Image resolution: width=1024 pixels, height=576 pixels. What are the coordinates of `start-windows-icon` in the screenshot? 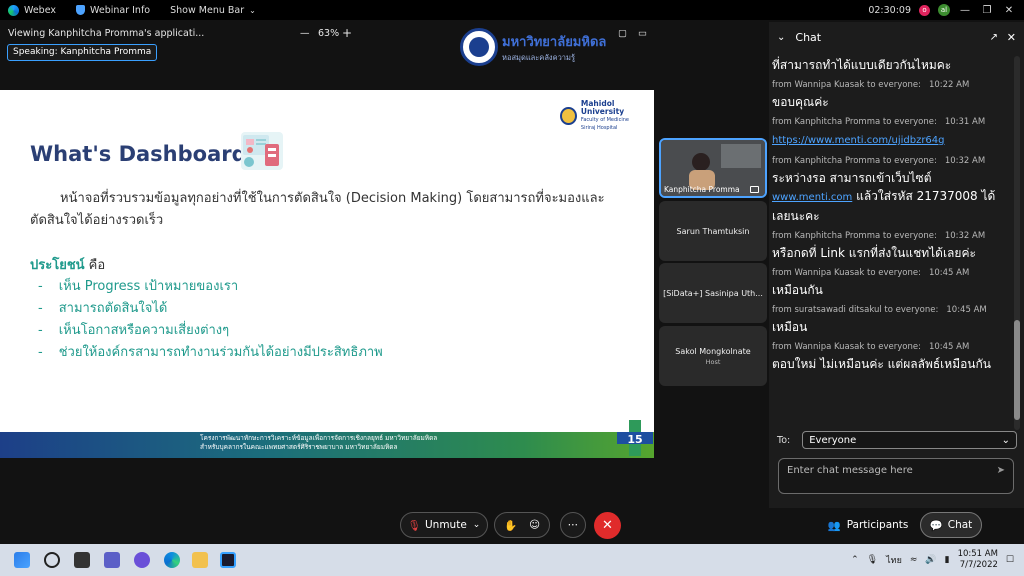 It's located at (22, 560).